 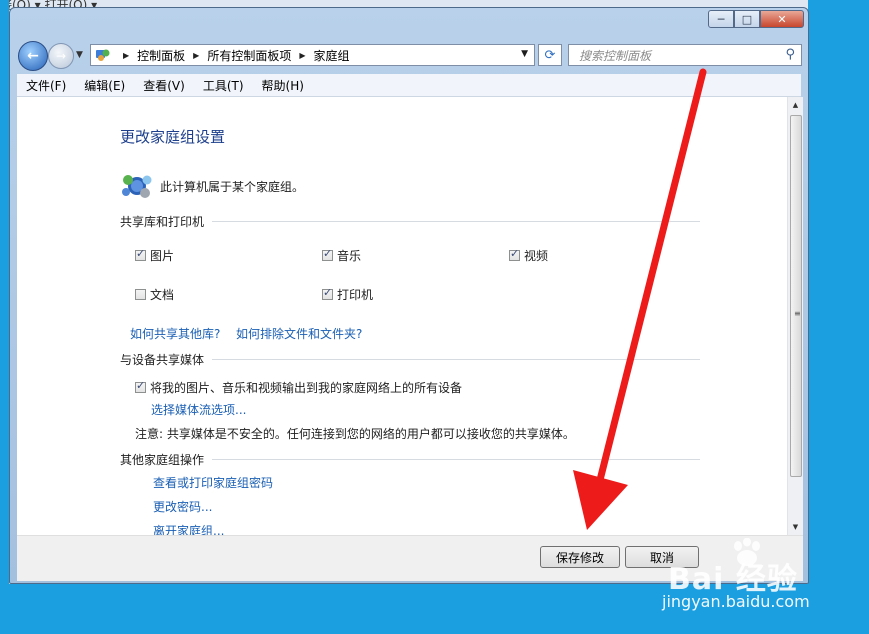 I want to click on checkbox-videos: 视频, so click(x=528, y=255).